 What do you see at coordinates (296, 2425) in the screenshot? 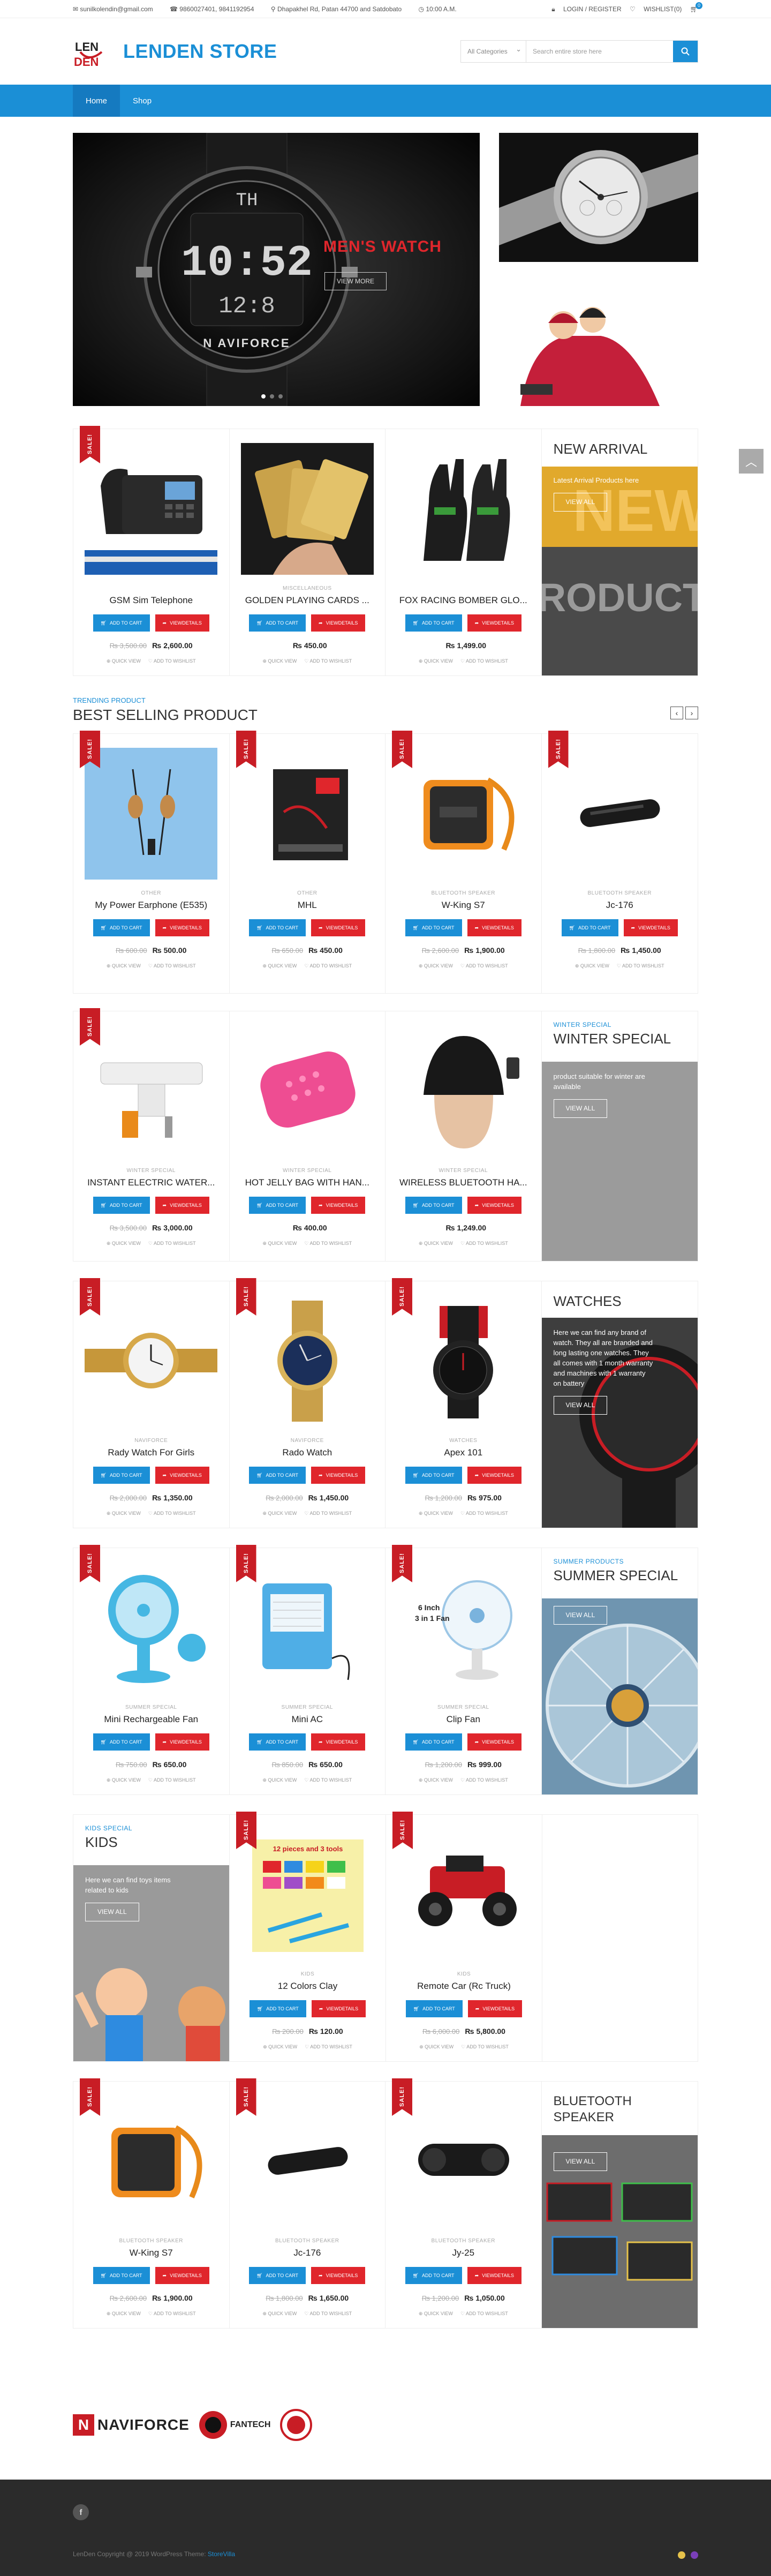
I see `third-brand-logo` at bounding box center [296, 2425].